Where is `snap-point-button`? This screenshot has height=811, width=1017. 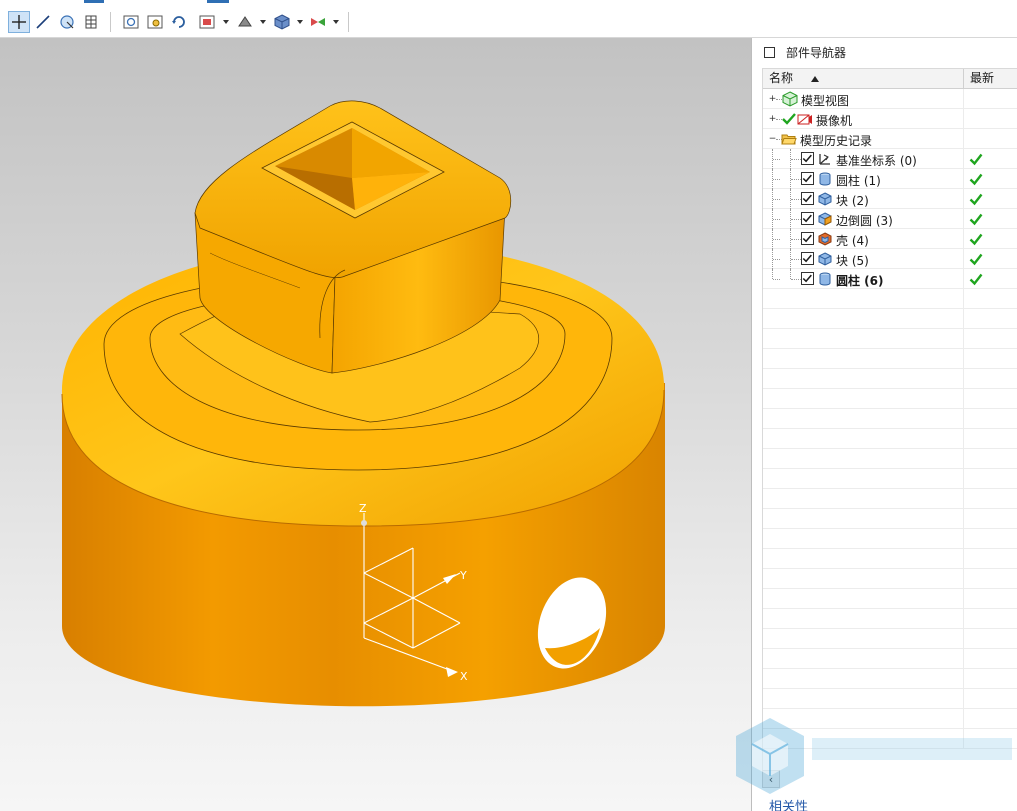 snap-point-button is located at coordinates (19, 22).